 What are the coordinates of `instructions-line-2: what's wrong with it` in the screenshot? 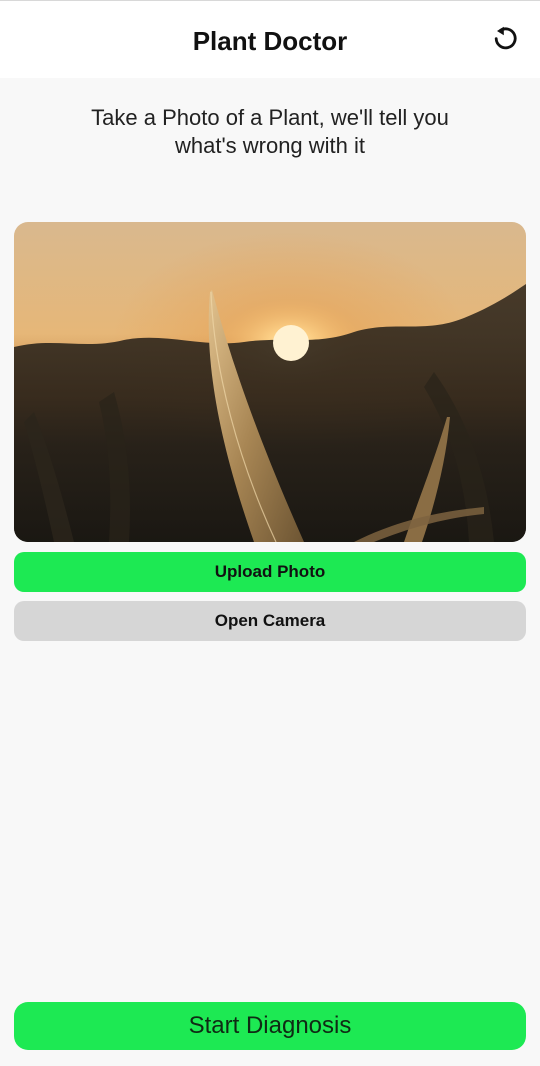 It's located at (270, 145).